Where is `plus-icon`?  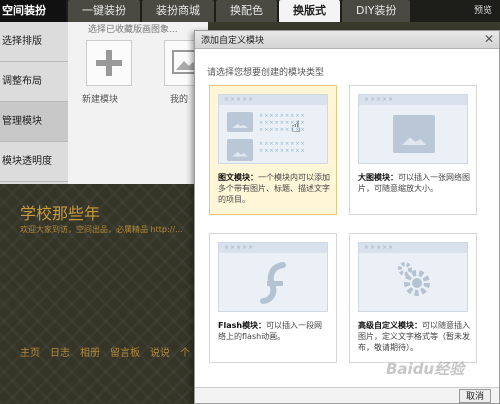
plus-icon is located at coordinates (109, 63).